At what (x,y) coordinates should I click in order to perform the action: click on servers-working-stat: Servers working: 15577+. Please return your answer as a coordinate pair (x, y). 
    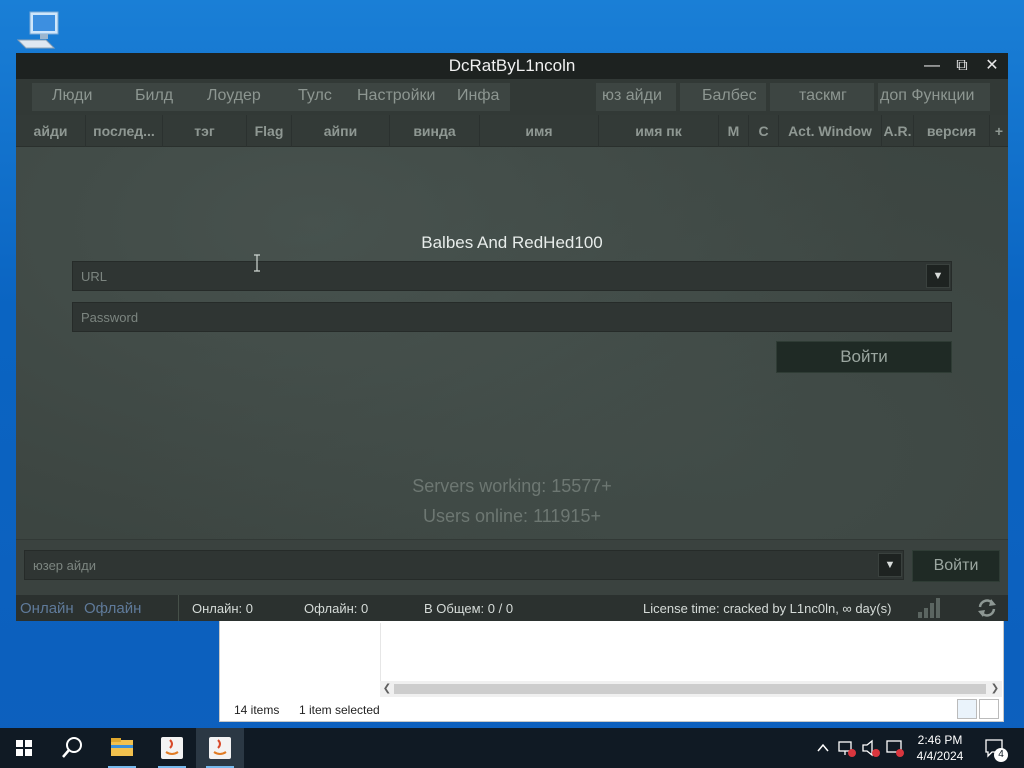
    Looking at the image, I should click on (512, 486).